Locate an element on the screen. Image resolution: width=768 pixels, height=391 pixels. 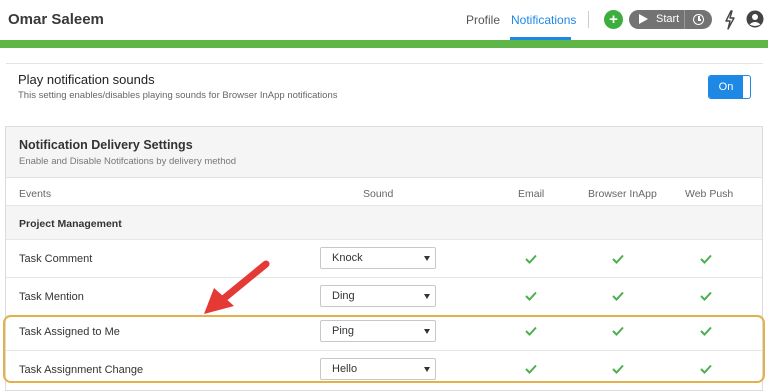
sound-setting-title: Play notification sounds is located at coordinates (86, 79).